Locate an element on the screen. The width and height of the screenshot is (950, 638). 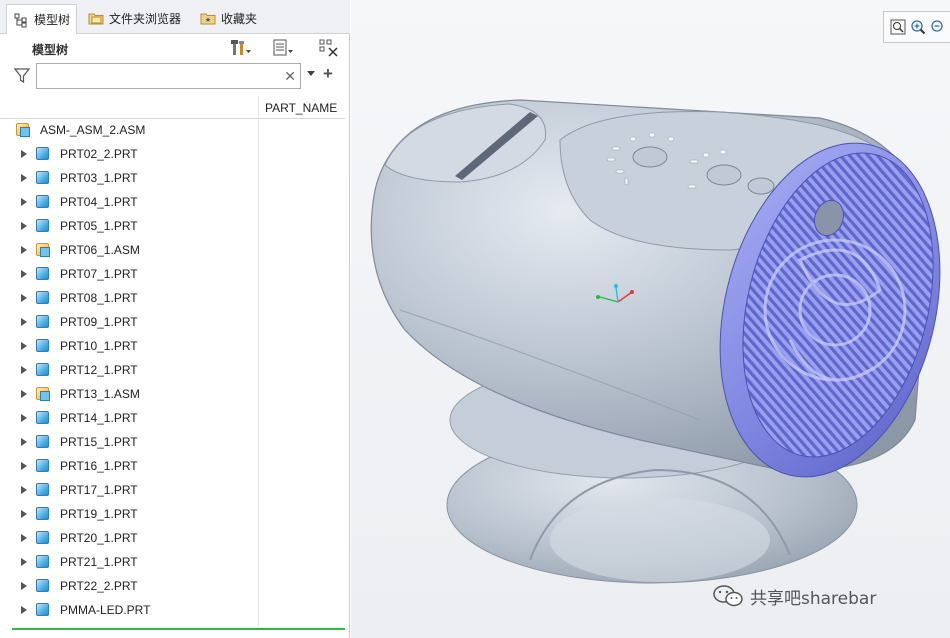
tree-item-label: ASM-_ASM_2.ASM is located at coordinates (93, 130).